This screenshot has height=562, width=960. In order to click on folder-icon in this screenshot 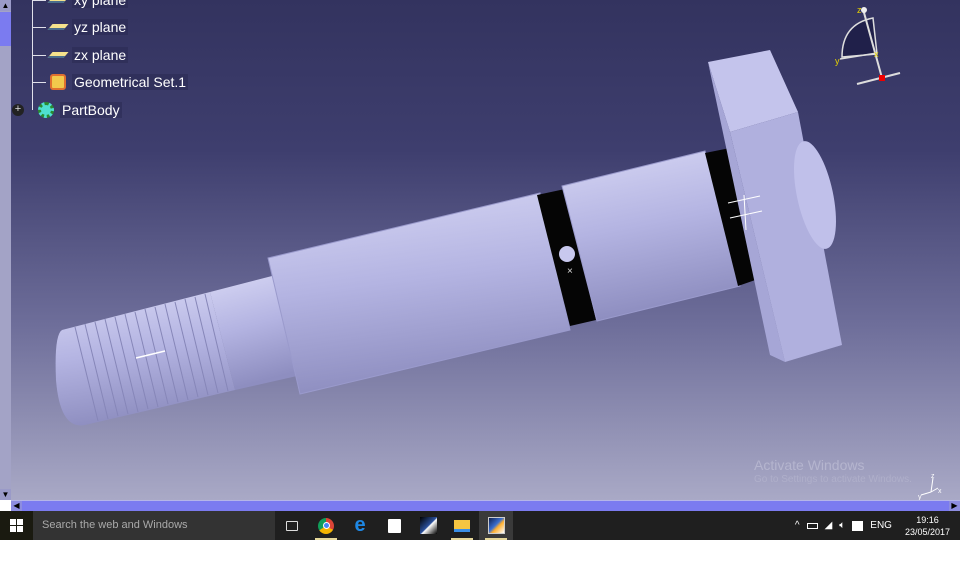, I will do `click(462, 525)`.